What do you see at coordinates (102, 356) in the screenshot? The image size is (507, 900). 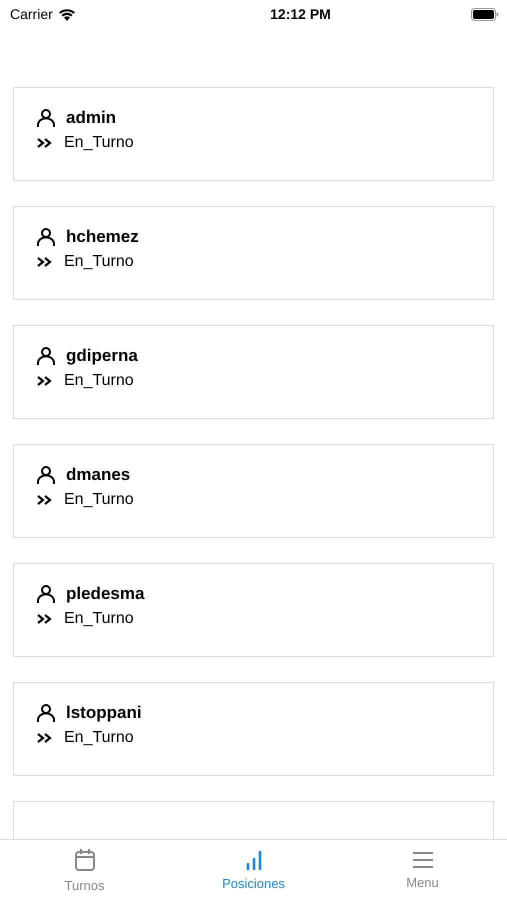 I see `user-name: gdiperna` at bounding box center [102, 356].